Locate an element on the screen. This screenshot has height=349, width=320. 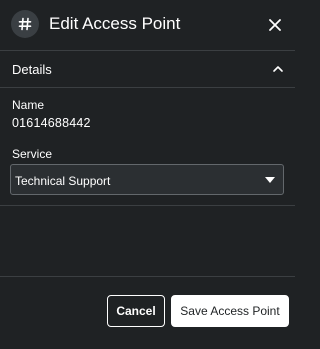
name-value: 01614688442 is located at coordinates (51, 123).